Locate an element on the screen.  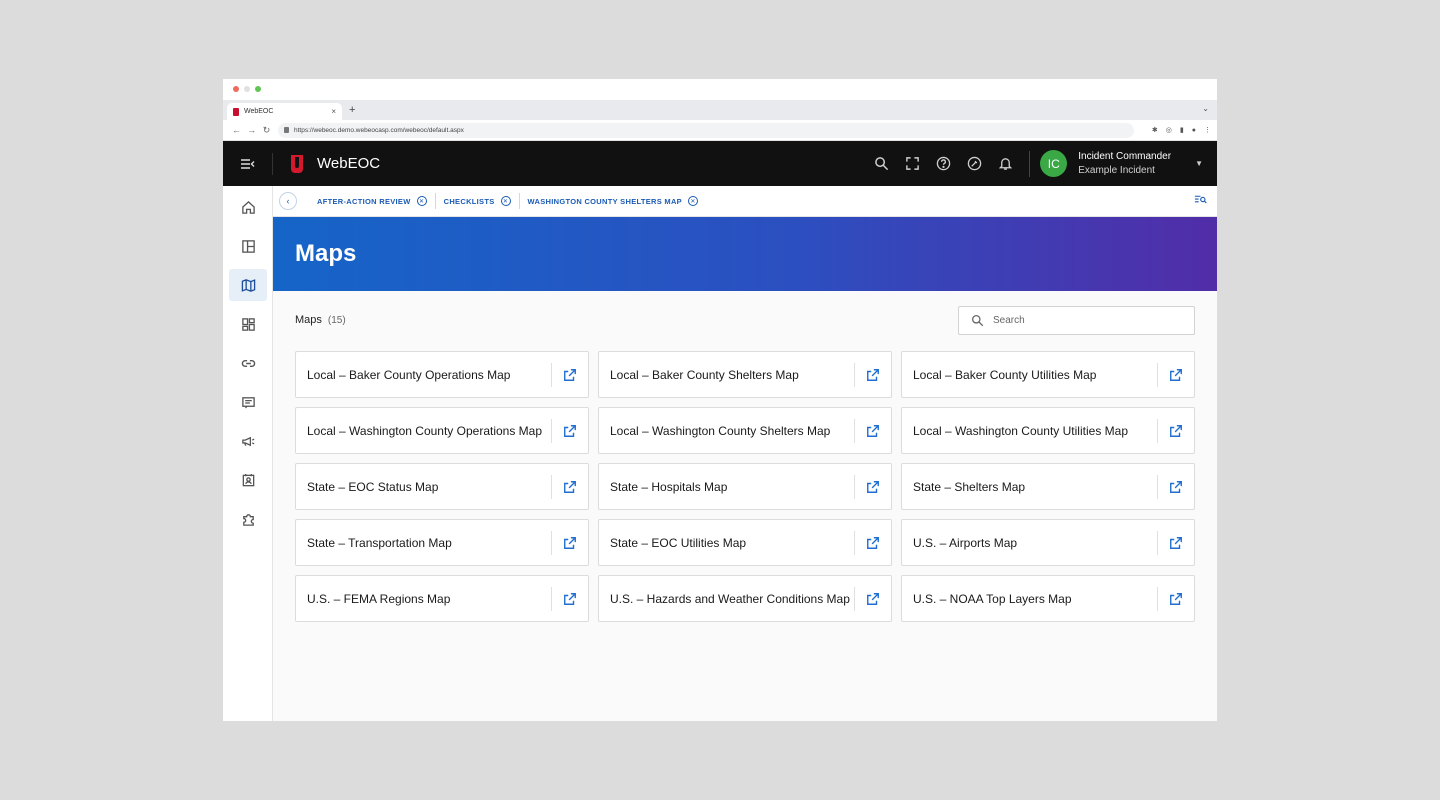
map-card: State – Transportation Map is located at coordinates (442, 542).